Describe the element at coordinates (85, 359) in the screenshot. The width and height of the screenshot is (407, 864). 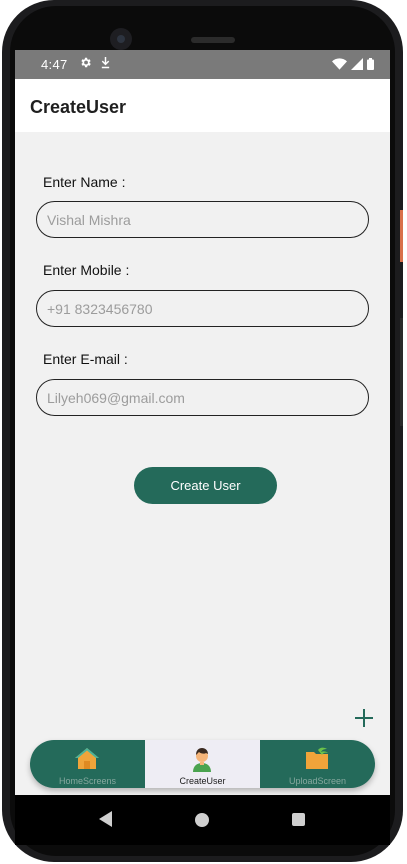
I see `email-label: Enter E-mail :` at that location.